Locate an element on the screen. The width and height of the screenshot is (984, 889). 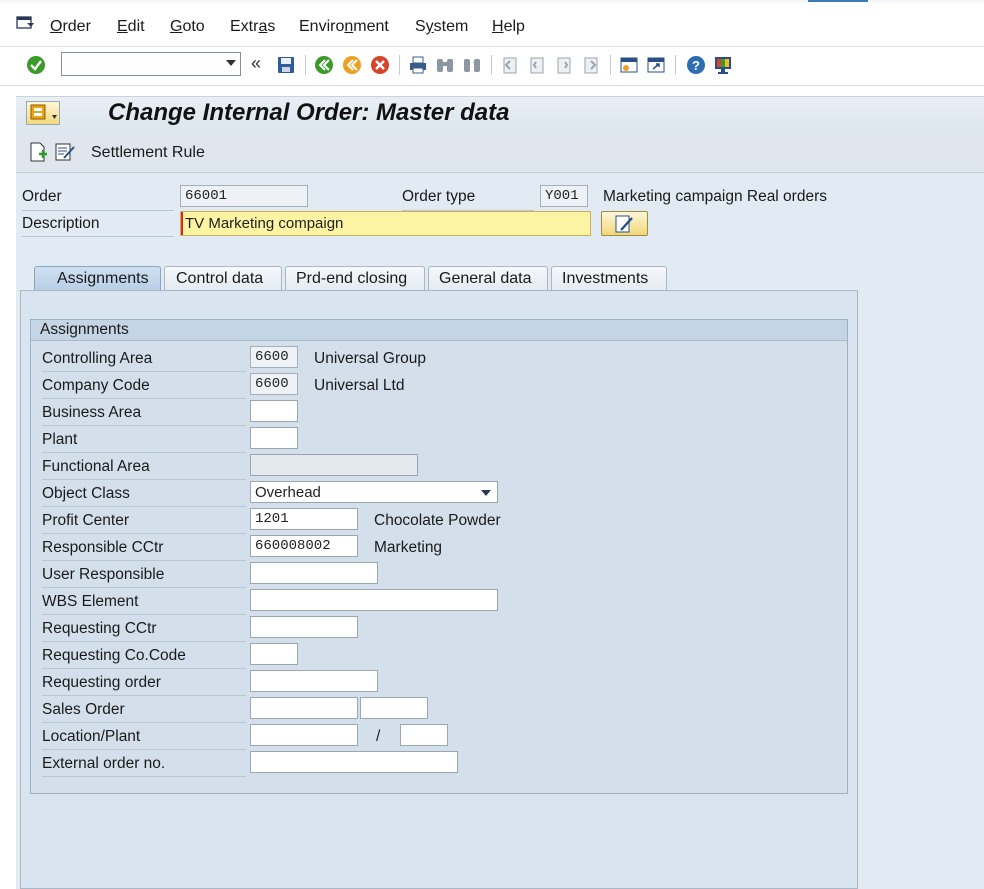
title-bar: Change Internal Order: Master data is located at coordinates (500, 114).